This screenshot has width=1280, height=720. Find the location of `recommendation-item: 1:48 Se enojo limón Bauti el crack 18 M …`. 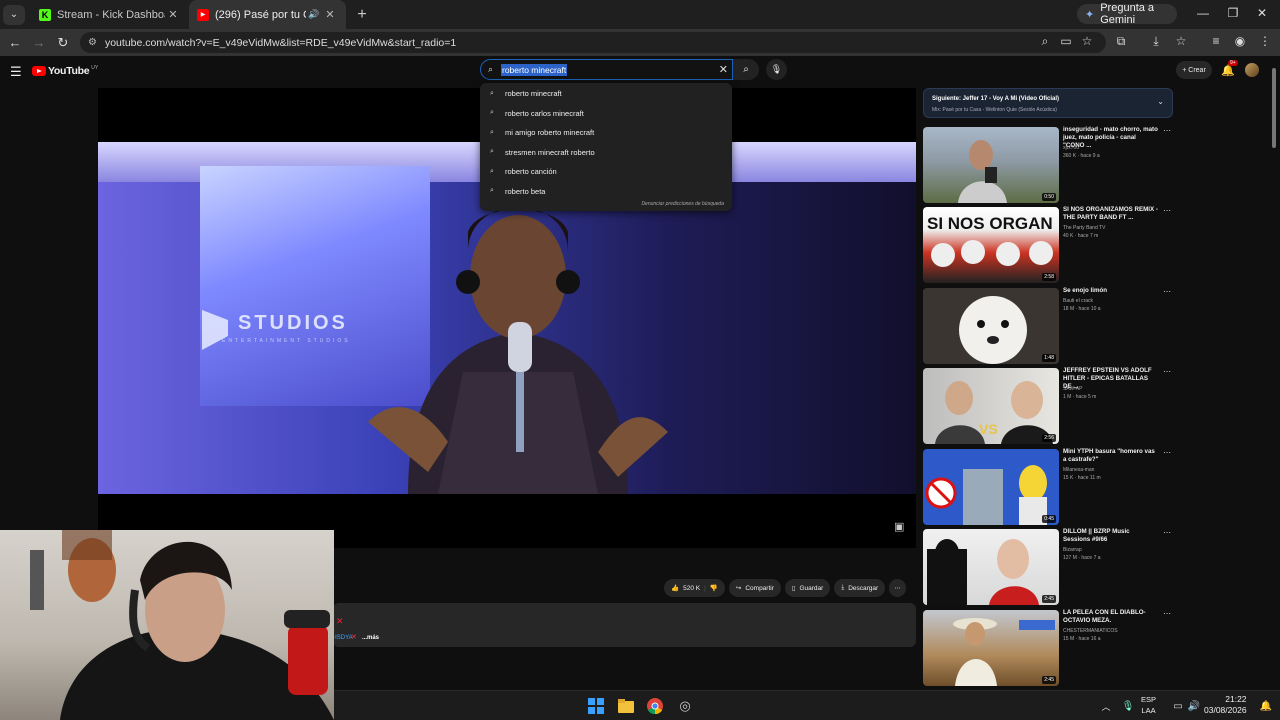

recommendation-item: 1:48 Se enojo limón Bauti el crack 18 M … is located at coordinates (1048, 325).